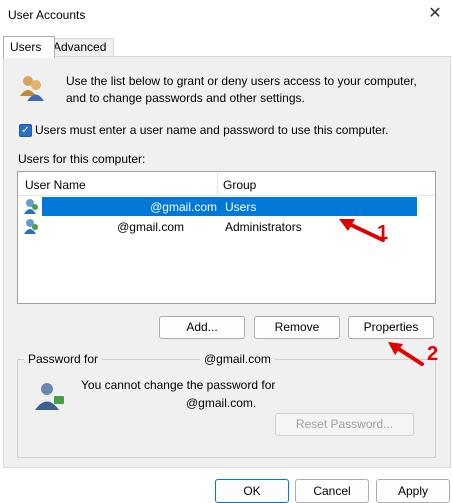  I want to click on window-title: User Accounts, so click(47, 15).